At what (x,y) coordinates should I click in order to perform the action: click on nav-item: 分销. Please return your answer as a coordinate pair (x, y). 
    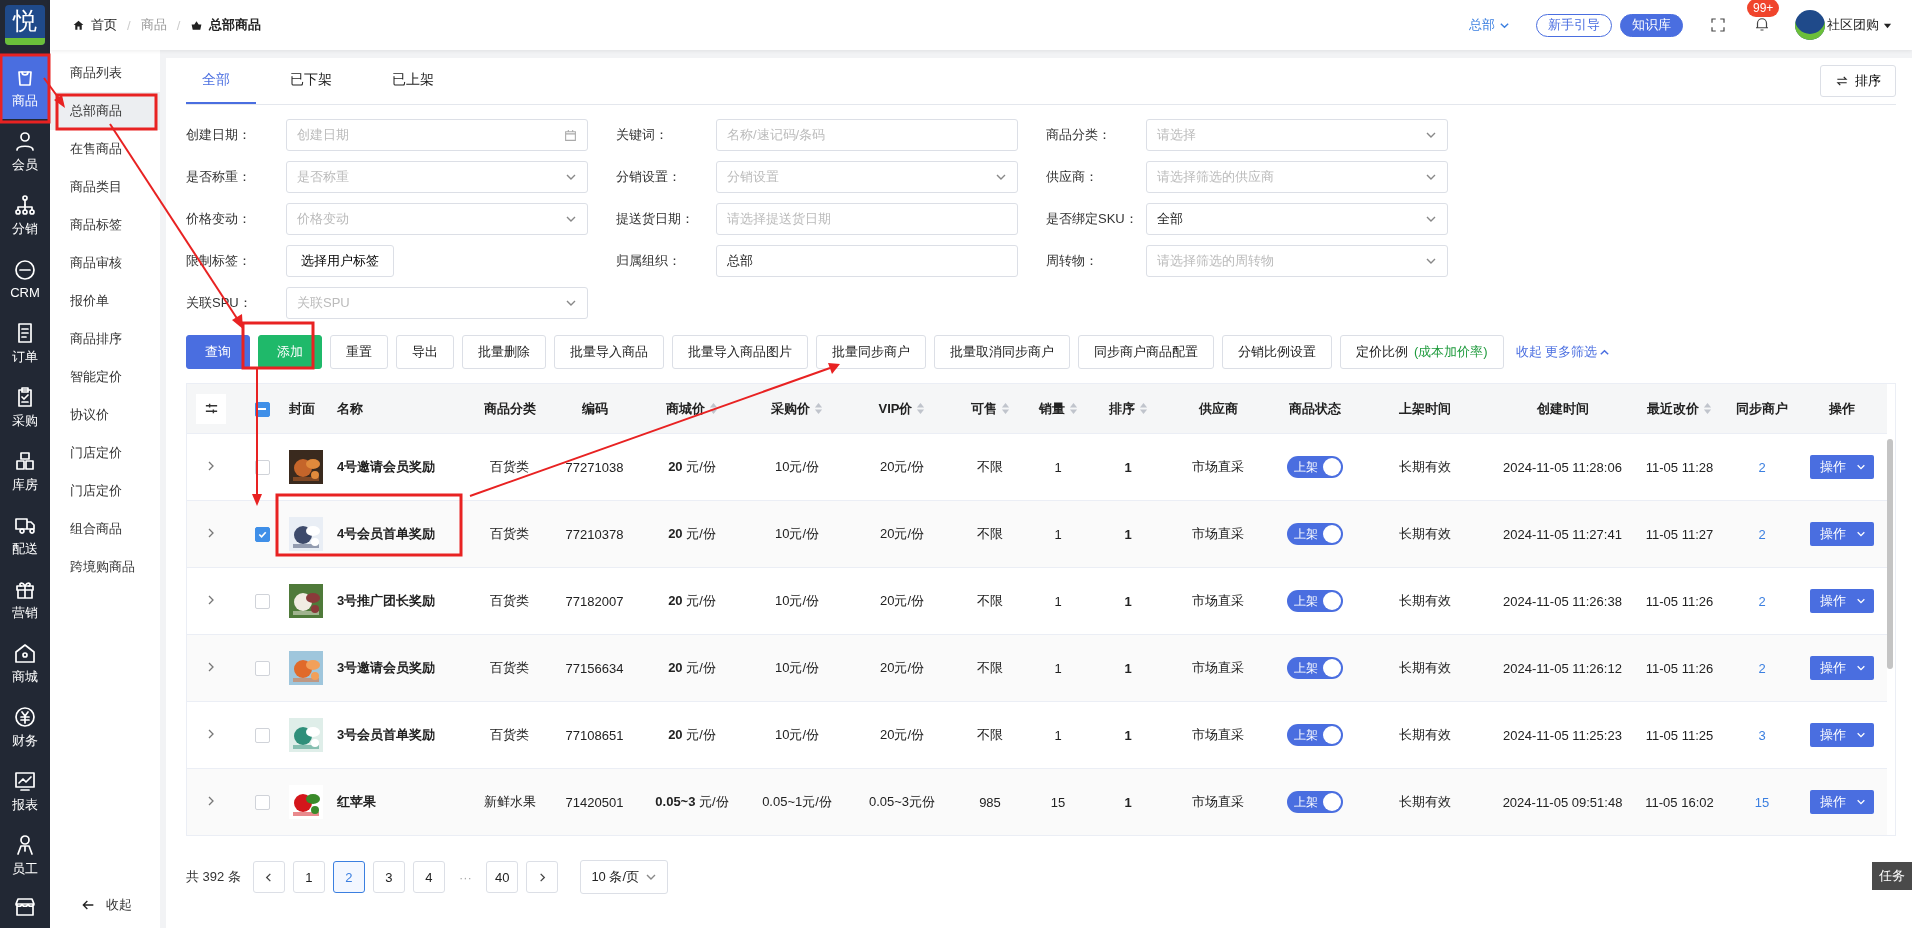
    Looking at the image, I should click on (25, 215).